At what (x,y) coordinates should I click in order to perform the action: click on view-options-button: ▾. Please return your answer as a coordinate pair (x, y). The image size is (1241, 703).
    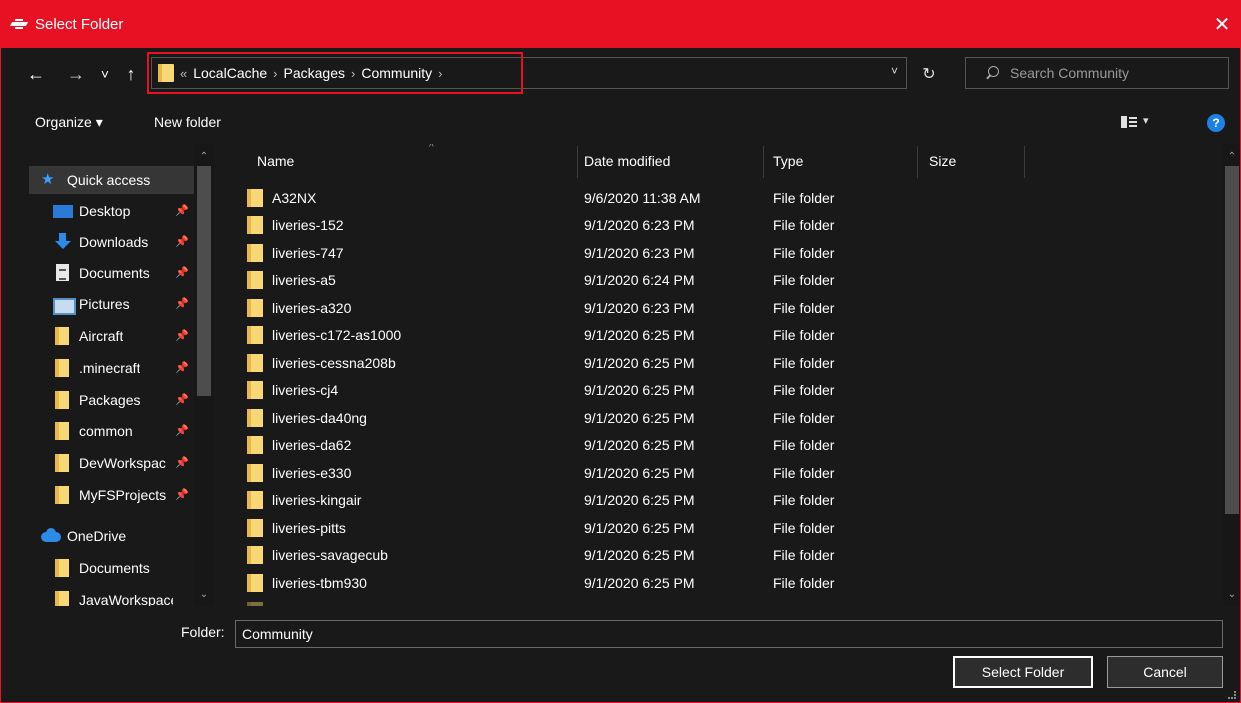
    Looking at the image, I should click on (1143, 123).